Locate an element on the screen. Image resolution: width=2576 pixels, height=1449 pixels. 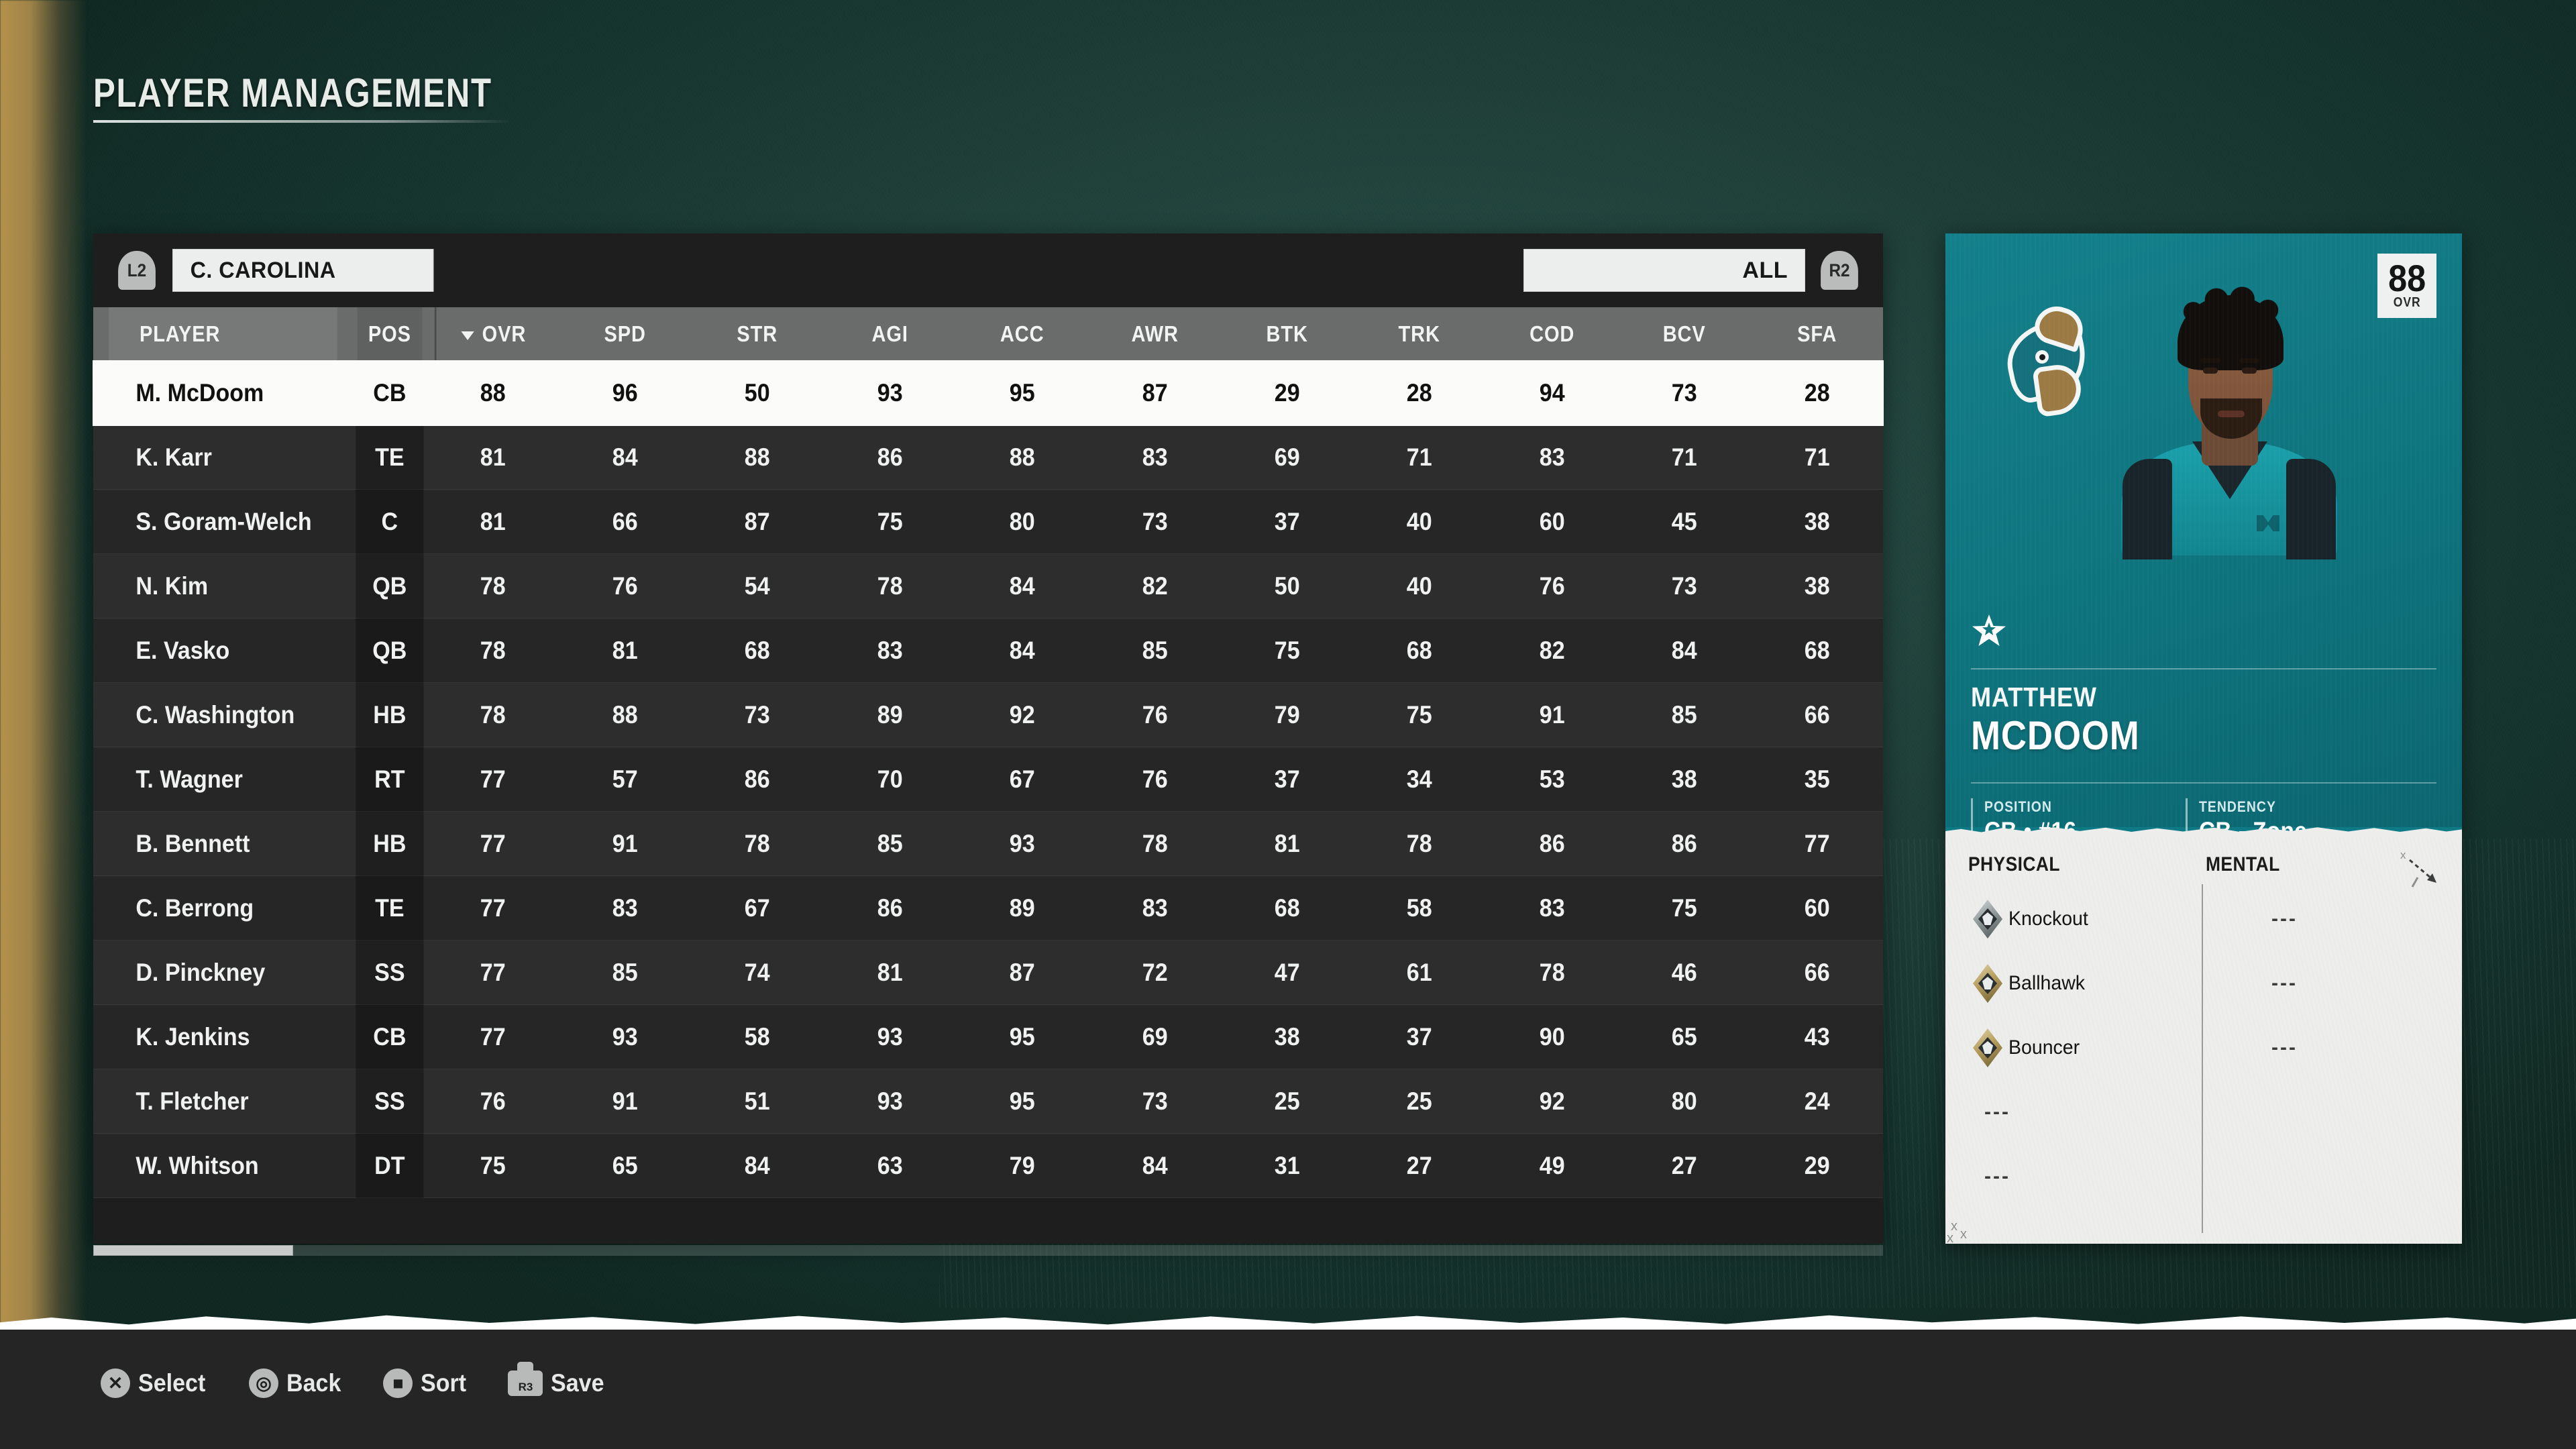
column-header-spd: SPD is located at coordinates (625, 334).